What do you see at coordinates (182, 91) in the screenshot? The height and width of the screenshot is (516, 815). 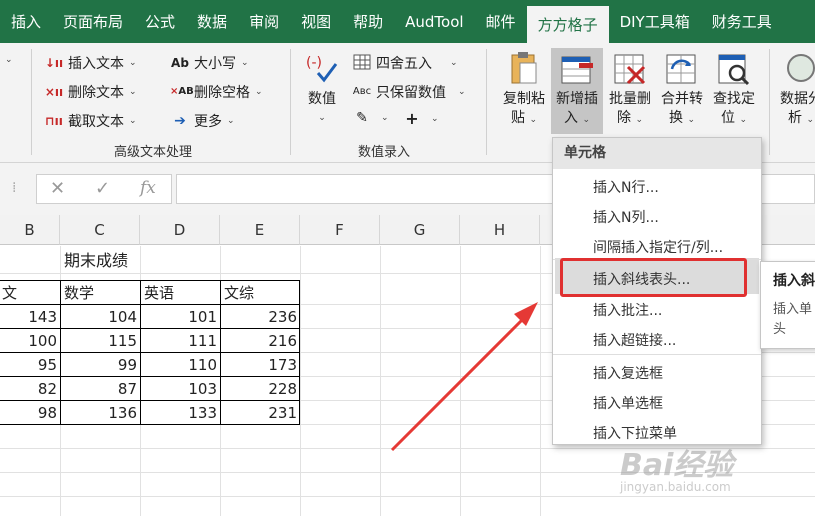 I see `delete-space-icon: ×AB` at bounding box center [182, 91].